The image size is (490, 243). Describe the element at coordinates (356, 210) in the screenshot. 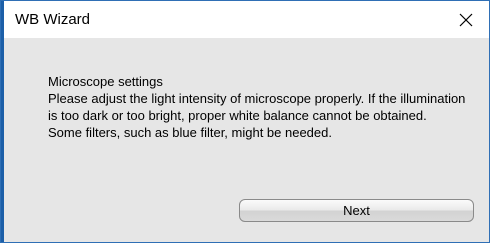

I see `next-button: Next` at that location.